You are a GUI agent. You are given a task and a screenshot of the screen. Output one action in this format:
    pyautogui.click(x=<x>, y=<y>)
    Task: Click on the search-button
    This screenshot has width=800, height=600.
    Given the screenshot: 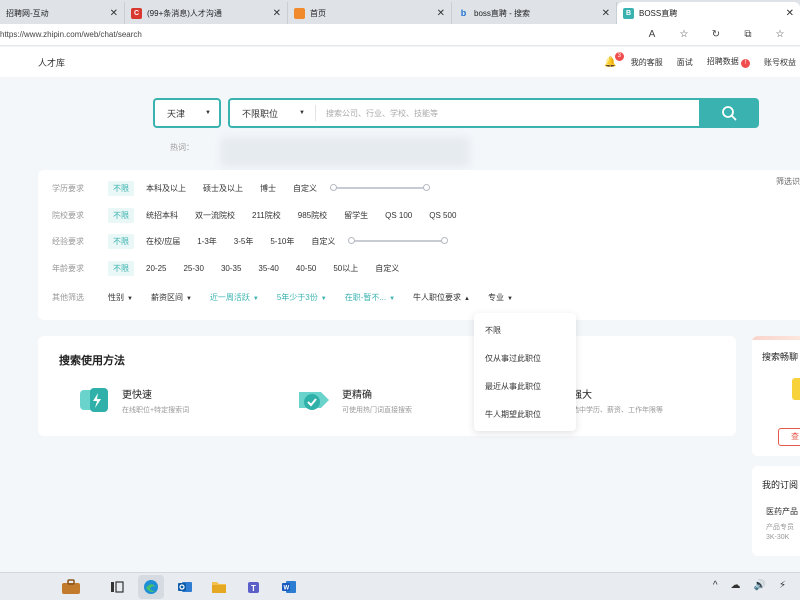 What is the action you would take?
    pyautogui.click(x=729, y=113)
    